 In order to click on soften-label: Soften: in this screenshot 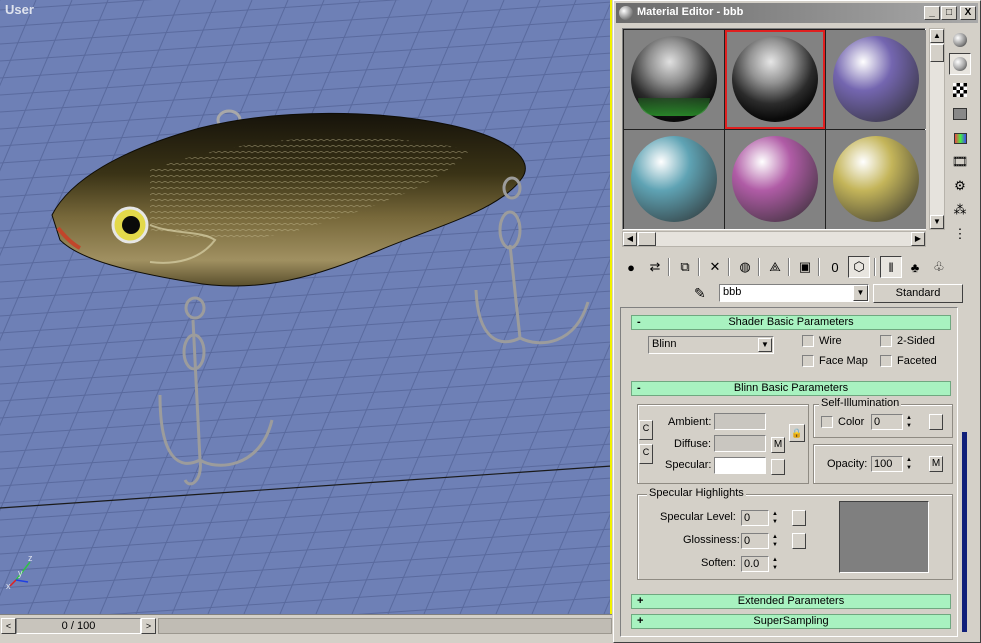, I will do `click(718, 563)`.